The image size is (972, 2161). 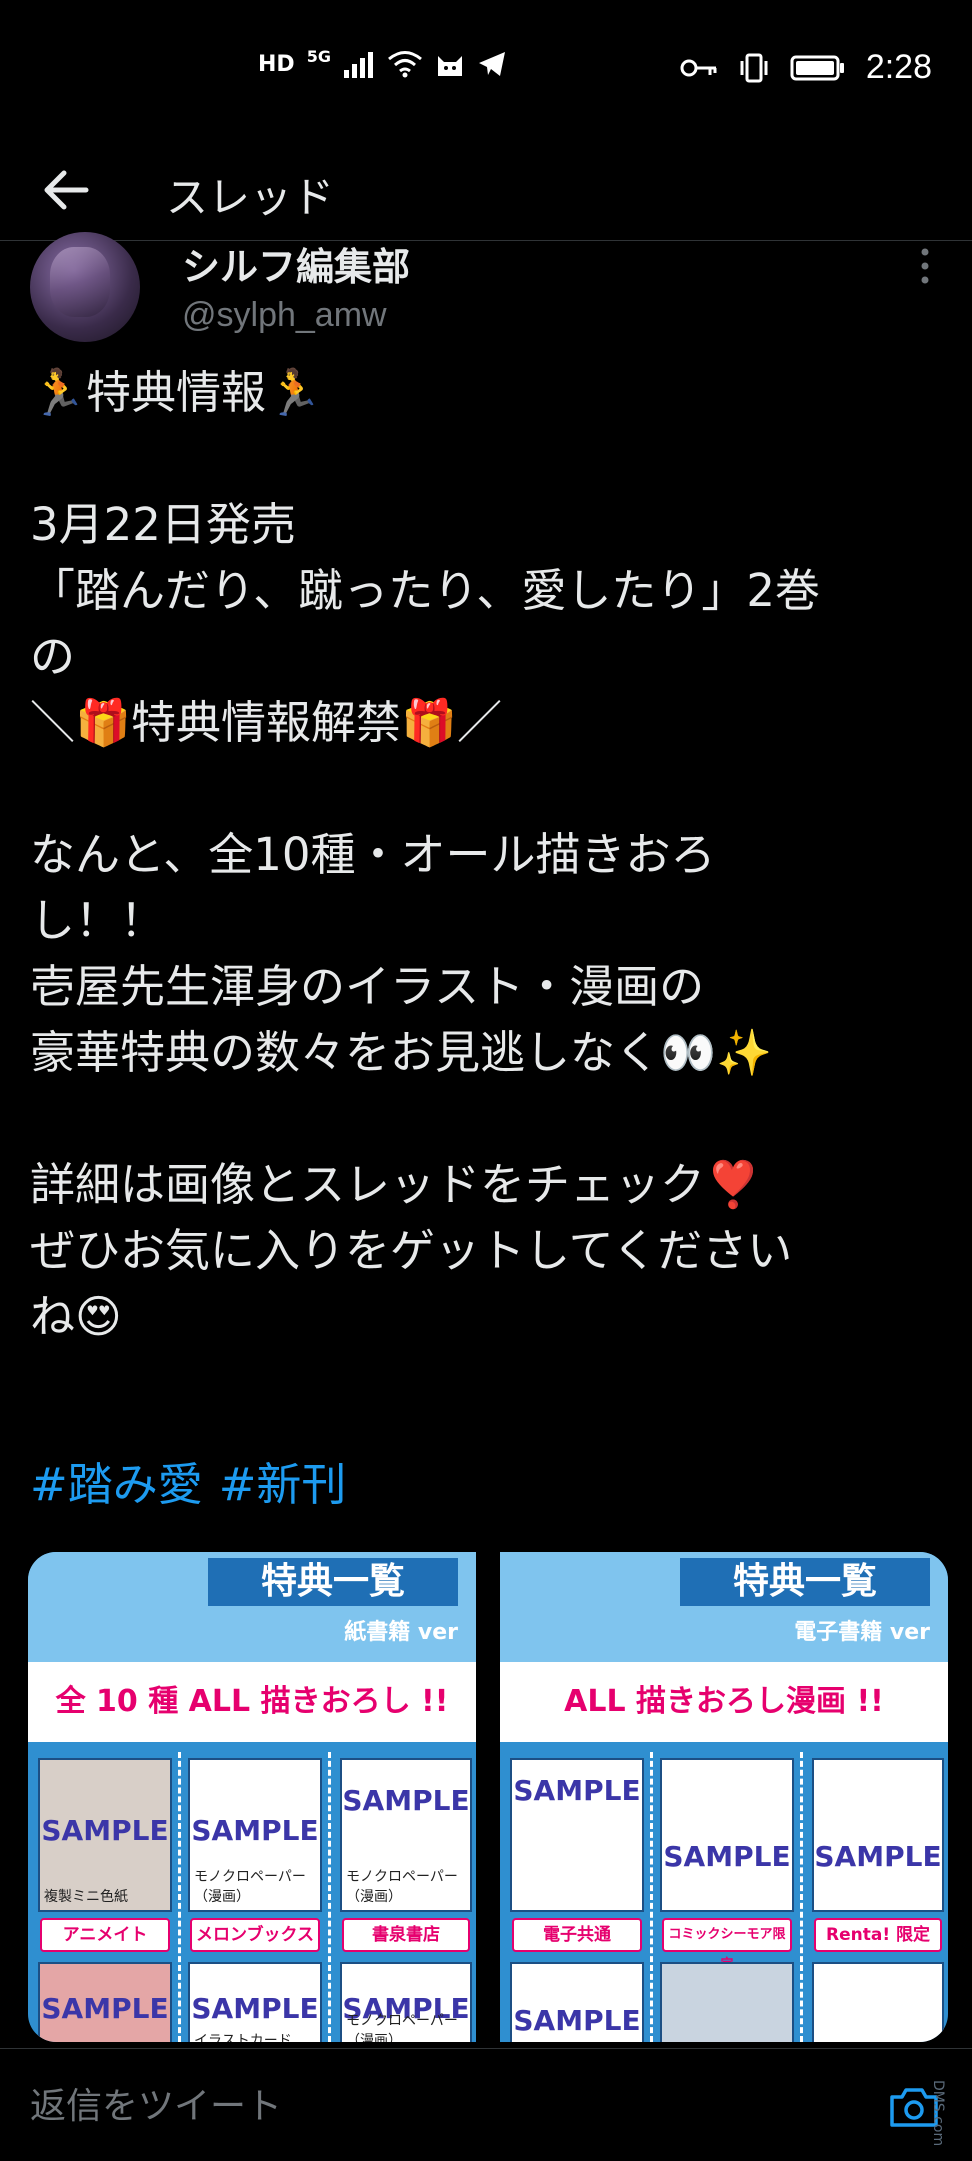 I want to click on arrow-left-icon, so click(x=66, y=190).